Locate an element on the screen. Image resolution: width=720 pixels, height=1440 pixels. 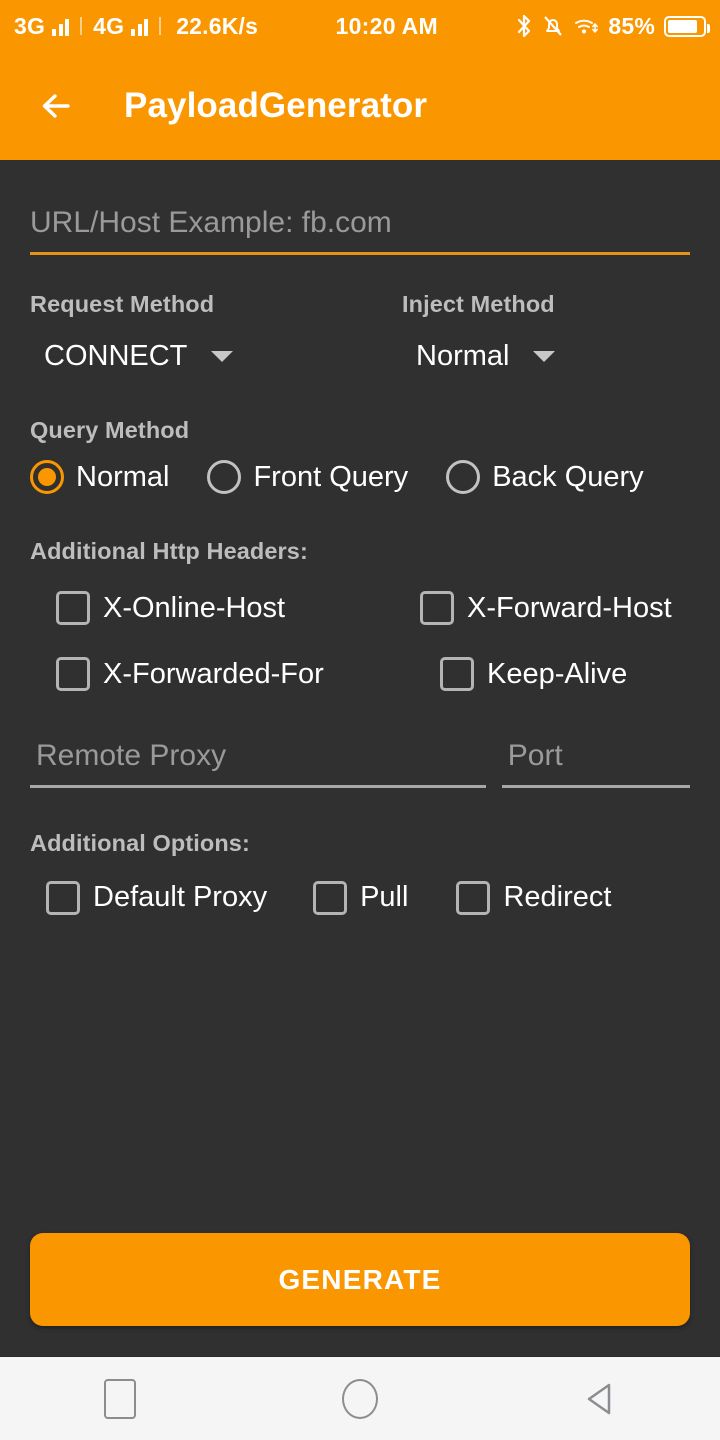
checkbox-keep-alive: Keep-Alive is located at coordinates (523, 674).